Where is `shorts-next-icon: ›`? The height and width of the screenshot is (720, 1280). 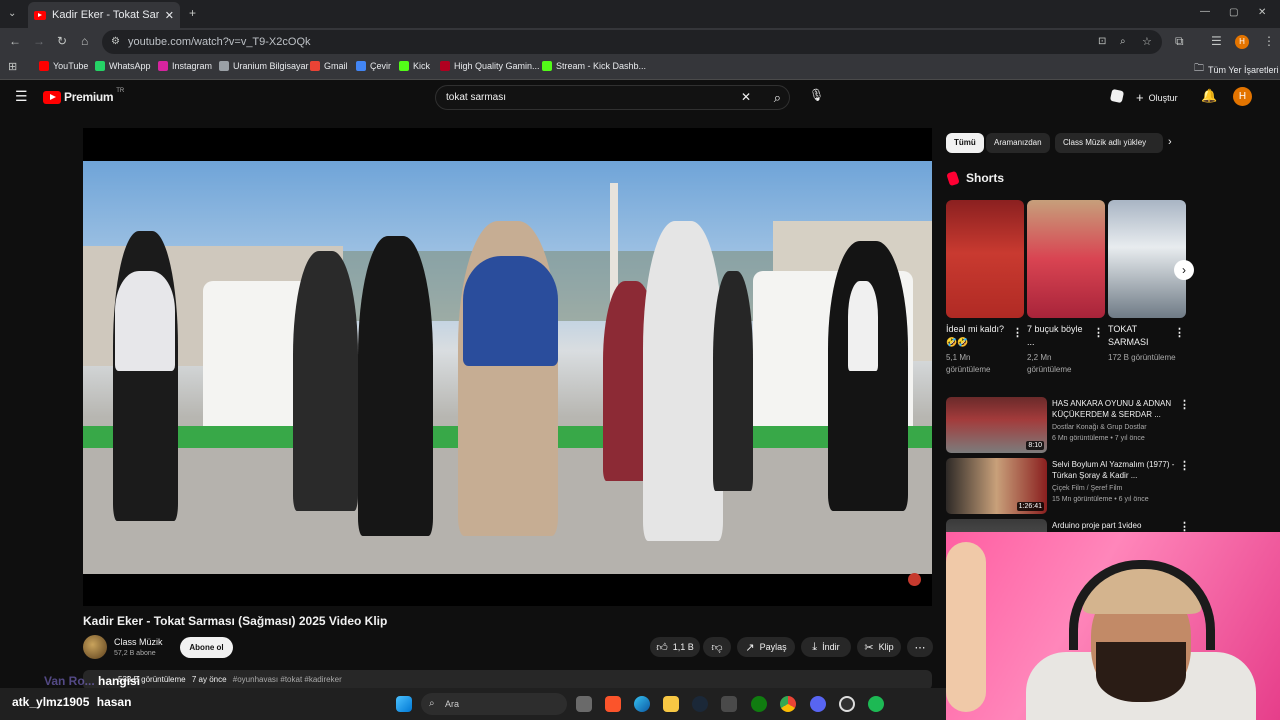 shorts-next-icon: › is located at coordinates (1184, 270).